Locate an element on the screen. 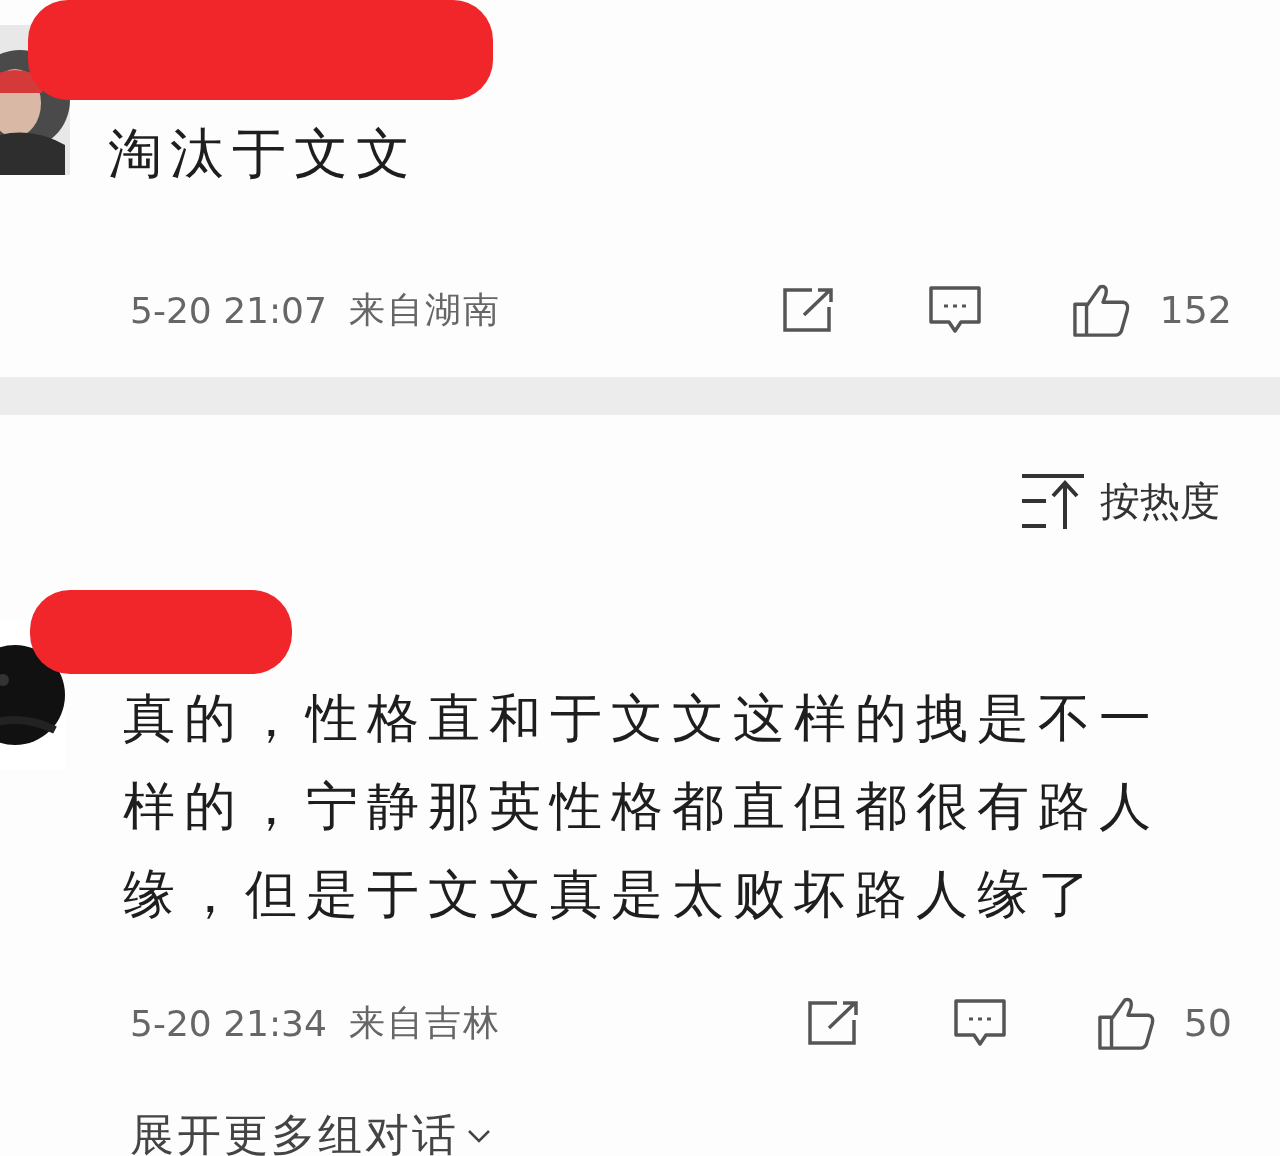  comment-time: 5-20 21:34 is located at coordinates (228, 1023).